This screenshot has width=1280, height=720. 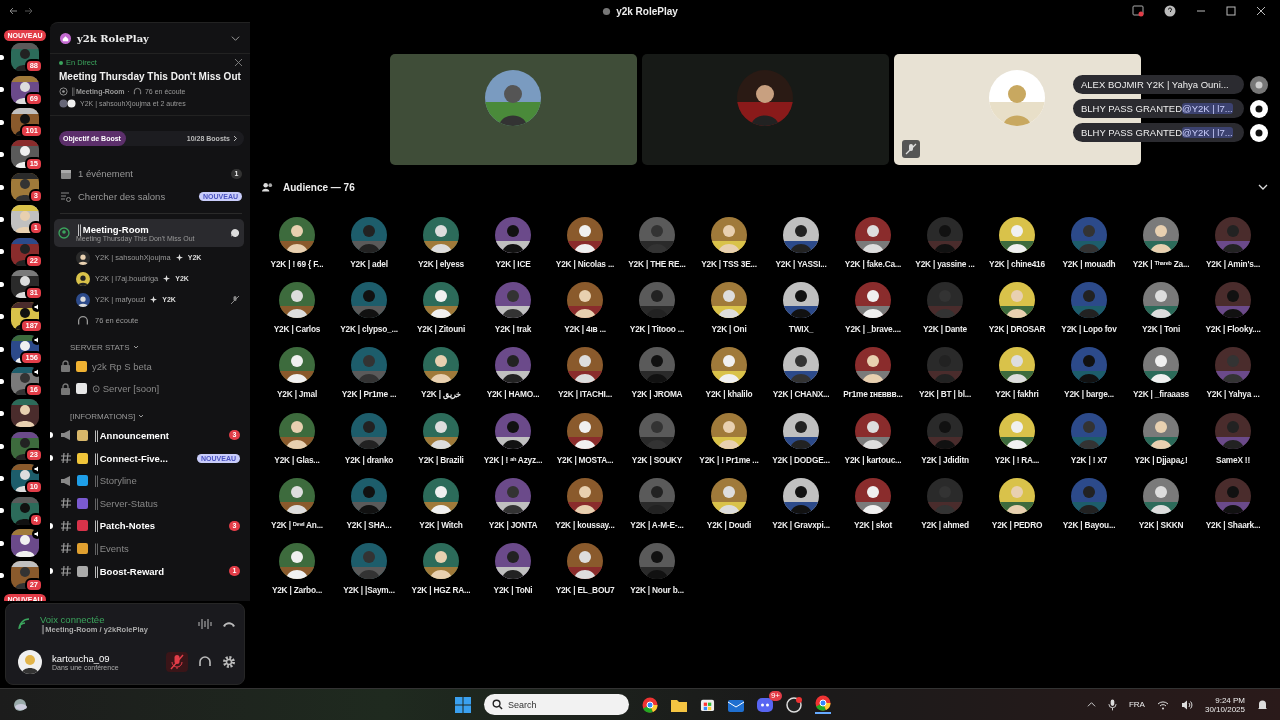 I want to click on member-name: Y2K | خريق, so click(x=441, y=394).